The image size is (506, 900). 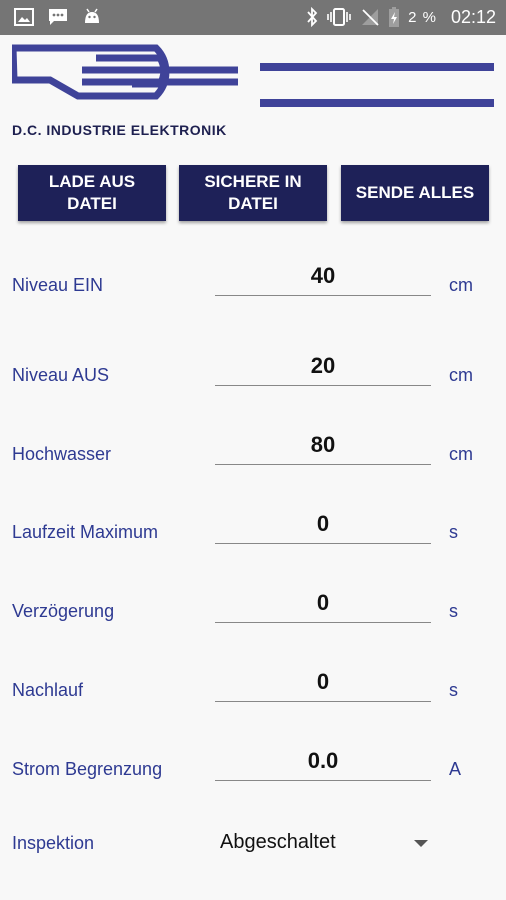 What do you see at coordinates (92, 193) in the screenshot?
I see `load-from-file-button: LADE AUS DATEI` at bounding box center [92, 193].